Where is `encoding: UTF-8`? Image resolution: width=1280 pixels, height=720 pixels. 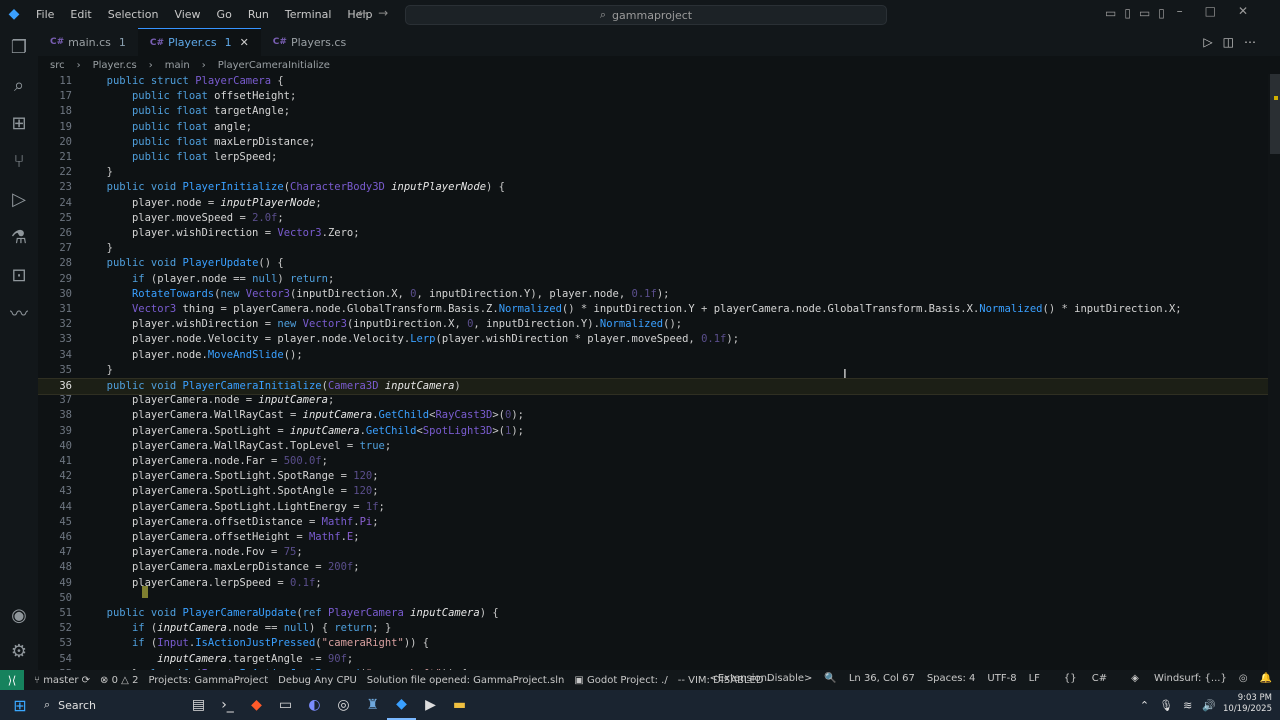
encoding: UTF-8 is located at coordinates (1001, 678).